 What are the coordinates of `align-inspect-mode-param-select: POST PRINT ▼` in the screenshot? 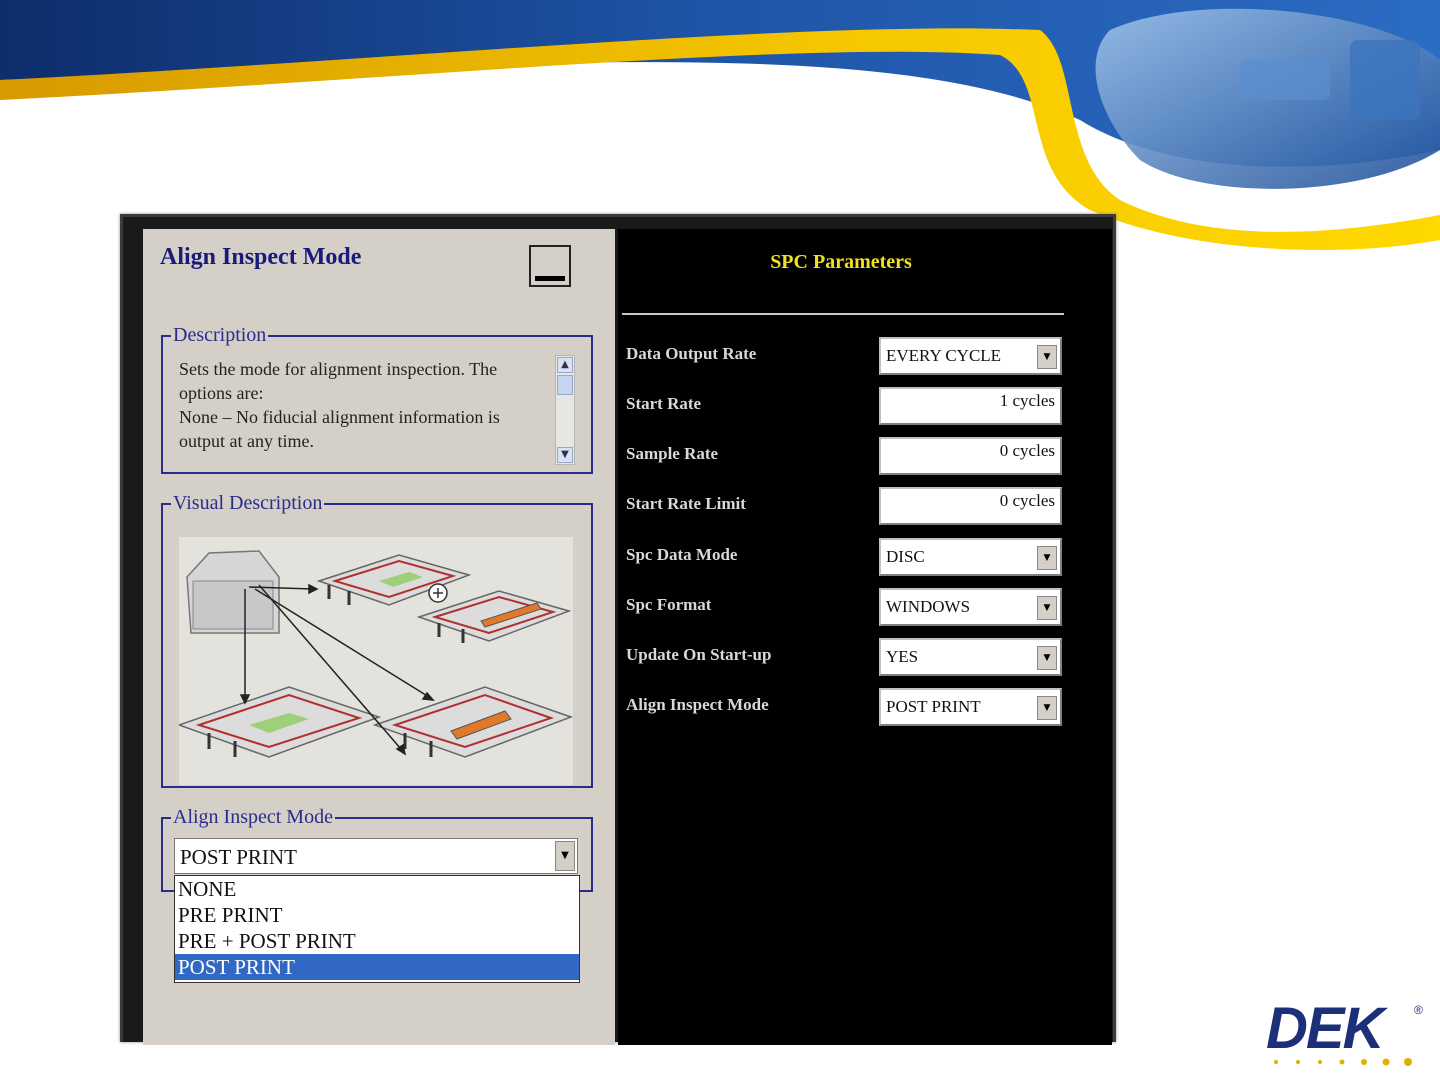 It's located at (970, 707).